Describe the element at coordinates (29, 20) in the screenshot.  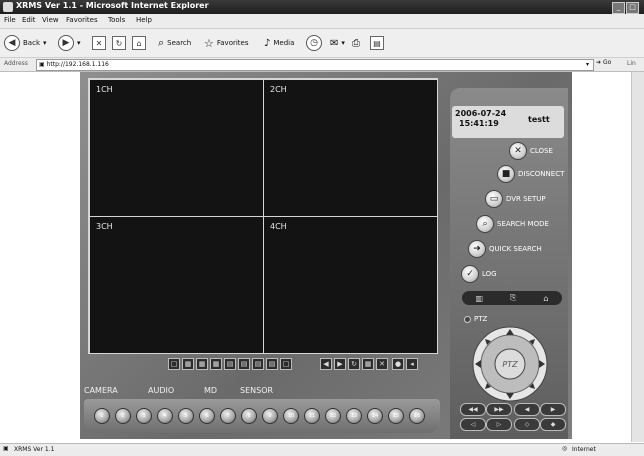
I see `menu-edit: Edit` at that location.